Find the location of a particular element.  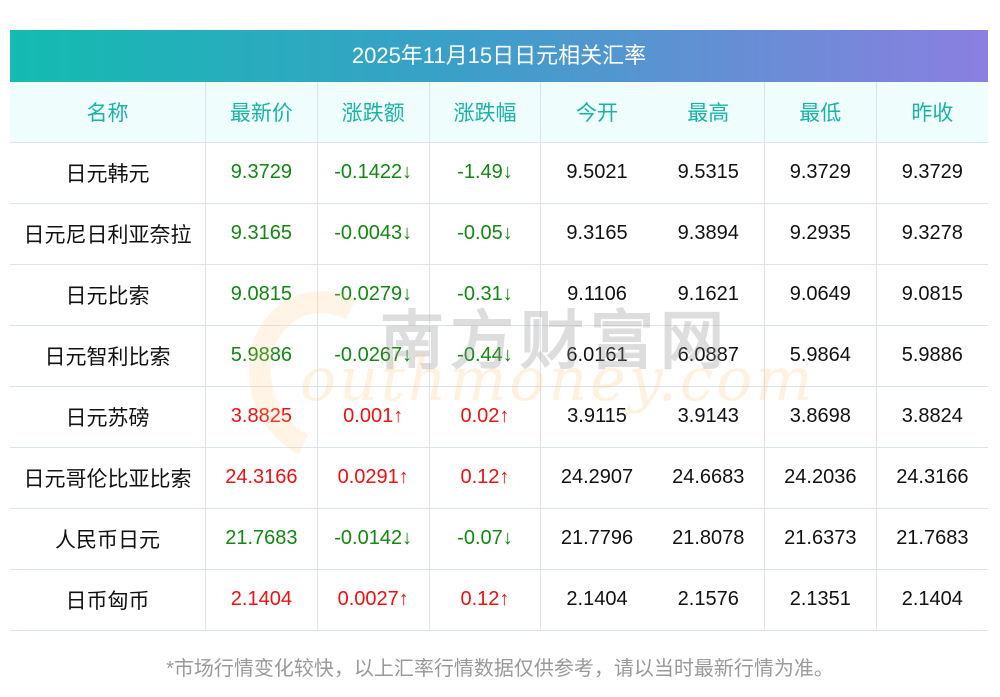

cell-pct: -1.49↓ is located at coordinates (484, 172).